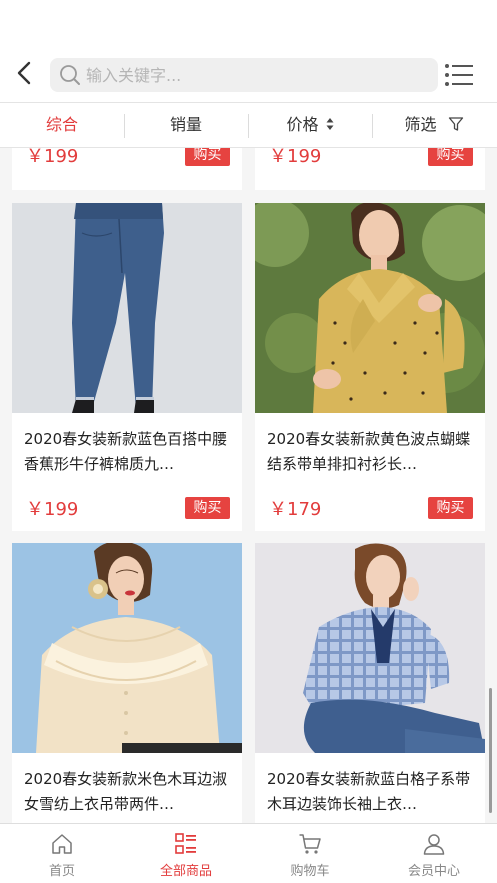 This screenshot has height=883, width=497. I want to click on back-arrow-icon, so click(25, 73).